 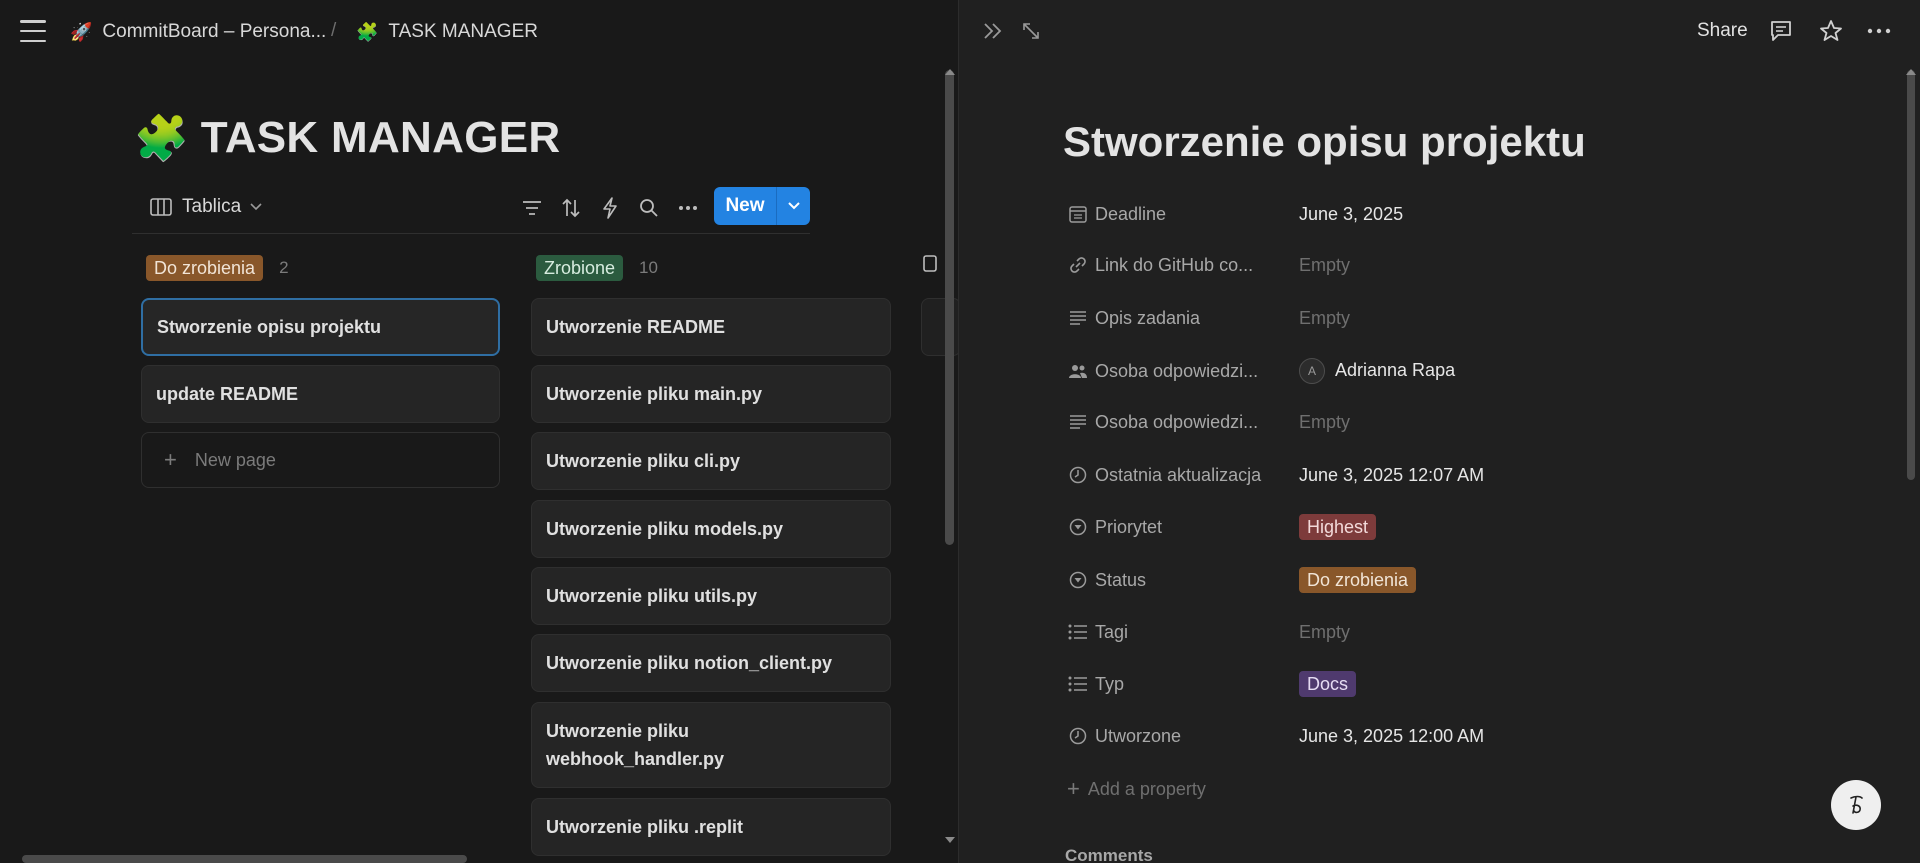 I want to click on board-card-title: Utworzenie README, so click(x=636, y=326).